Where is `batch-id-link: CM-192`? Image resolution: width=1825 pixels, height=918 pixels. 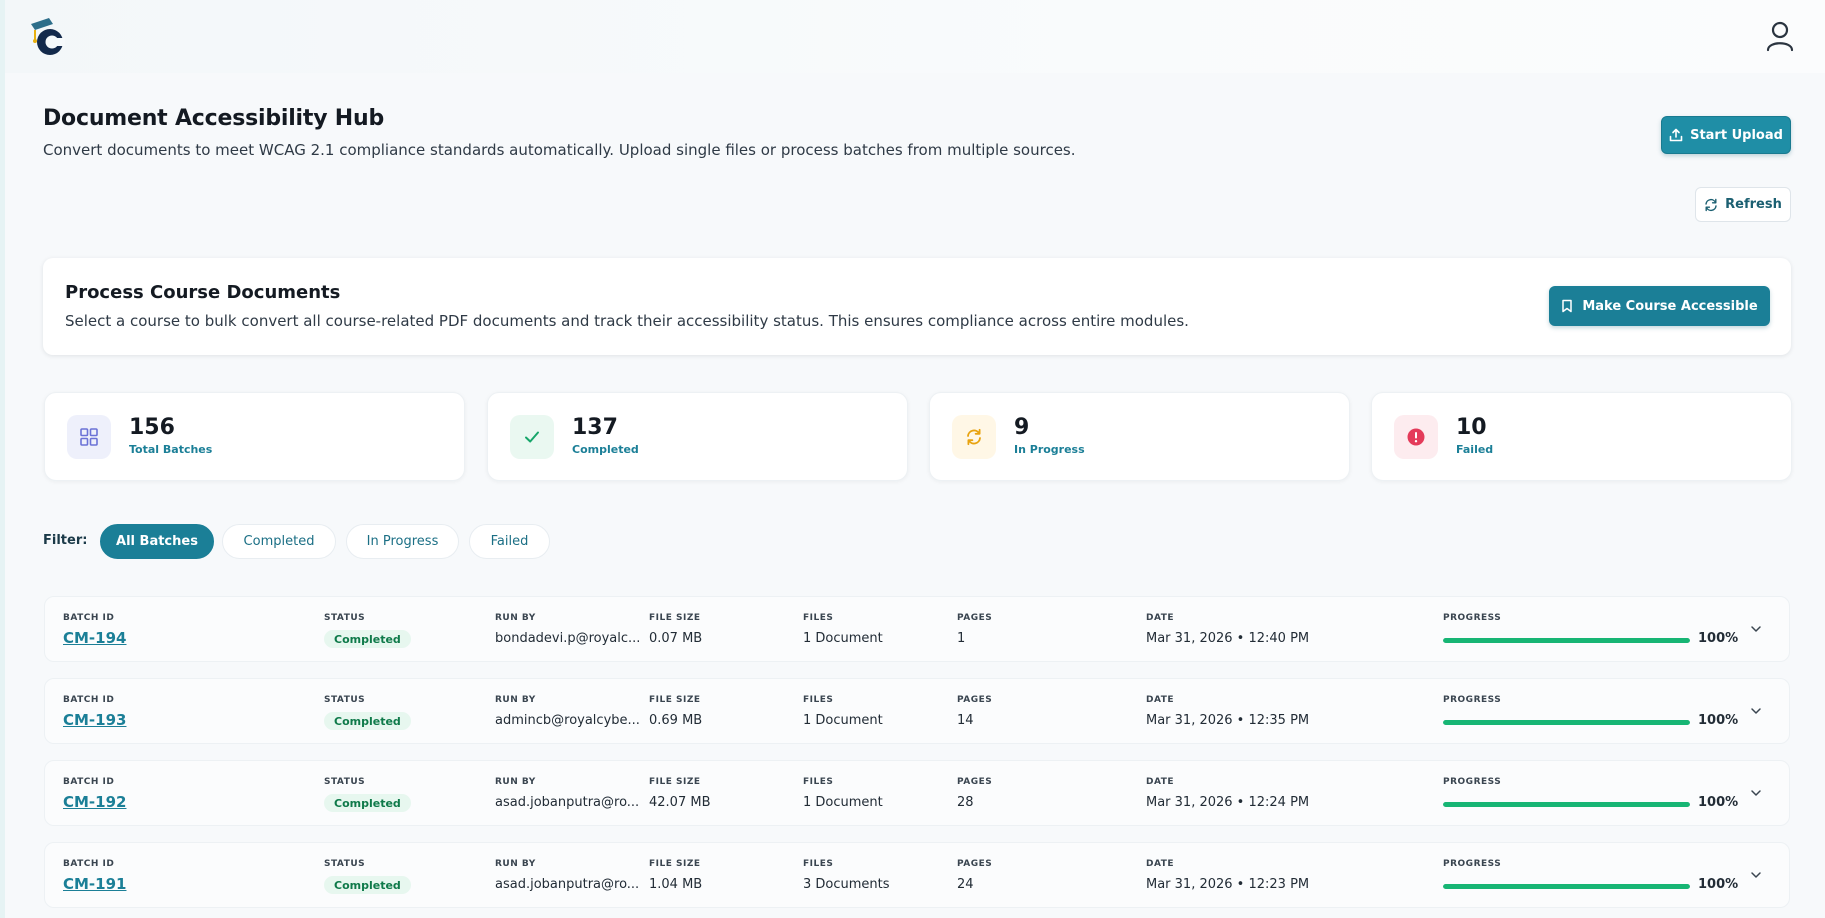 batch-id-link: CM-192 is located at coordinates (94, 802).